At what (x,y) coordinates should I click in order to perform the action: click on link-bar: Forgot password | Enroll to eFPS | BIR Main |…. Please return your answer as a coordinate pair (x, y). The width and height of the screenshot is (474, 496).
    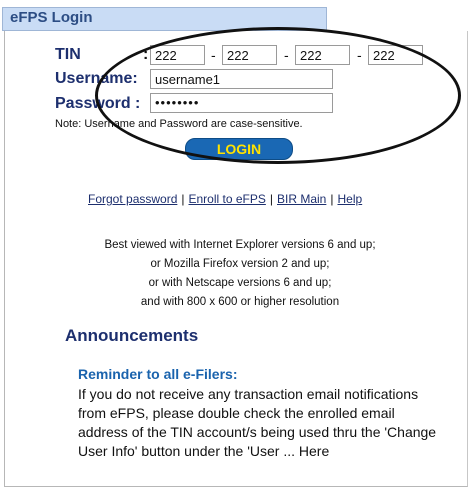
    Looking at the image, I should click on (225, 199).